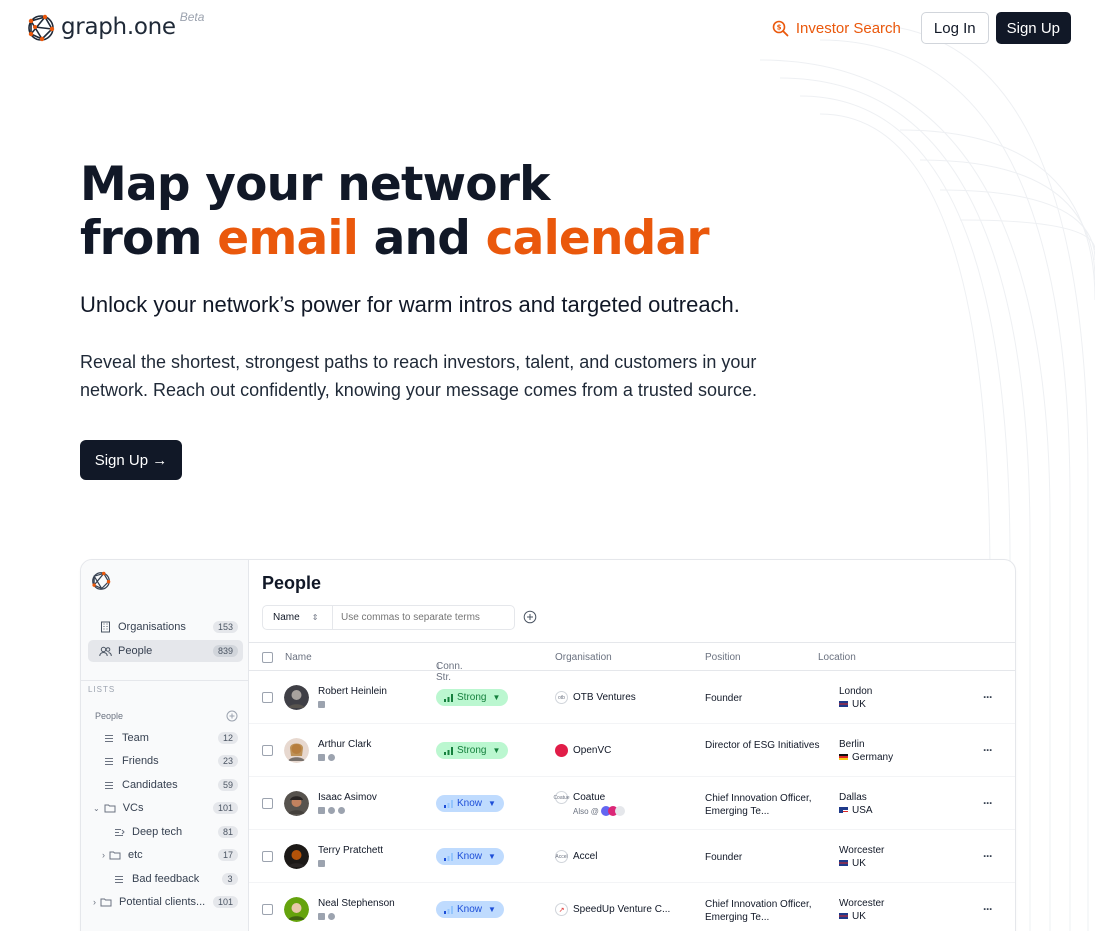 The height and width of the screenshot is (931, 1095). What do you see at coordinates (344, 744) in the screenshot?
I see `person-name: Arthur Clark` at bounding box center [344, 744].